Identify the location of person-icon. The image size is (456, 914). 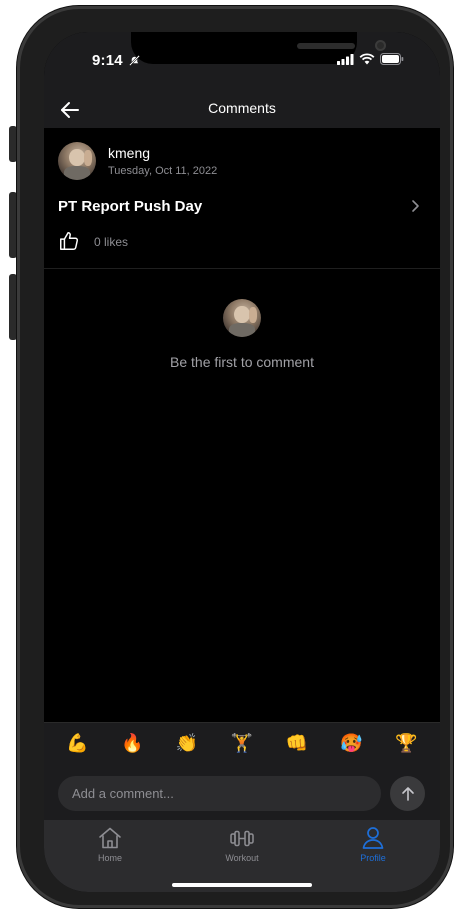
(373, 838).